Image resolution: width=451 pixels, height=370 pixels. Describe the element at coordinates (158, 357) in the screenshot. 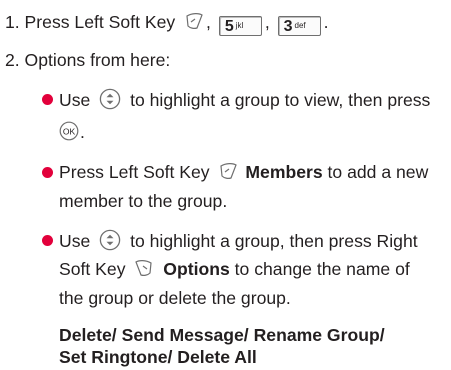

I see `options-list-line-2: Set Ringtone/ Delete All` at that location.